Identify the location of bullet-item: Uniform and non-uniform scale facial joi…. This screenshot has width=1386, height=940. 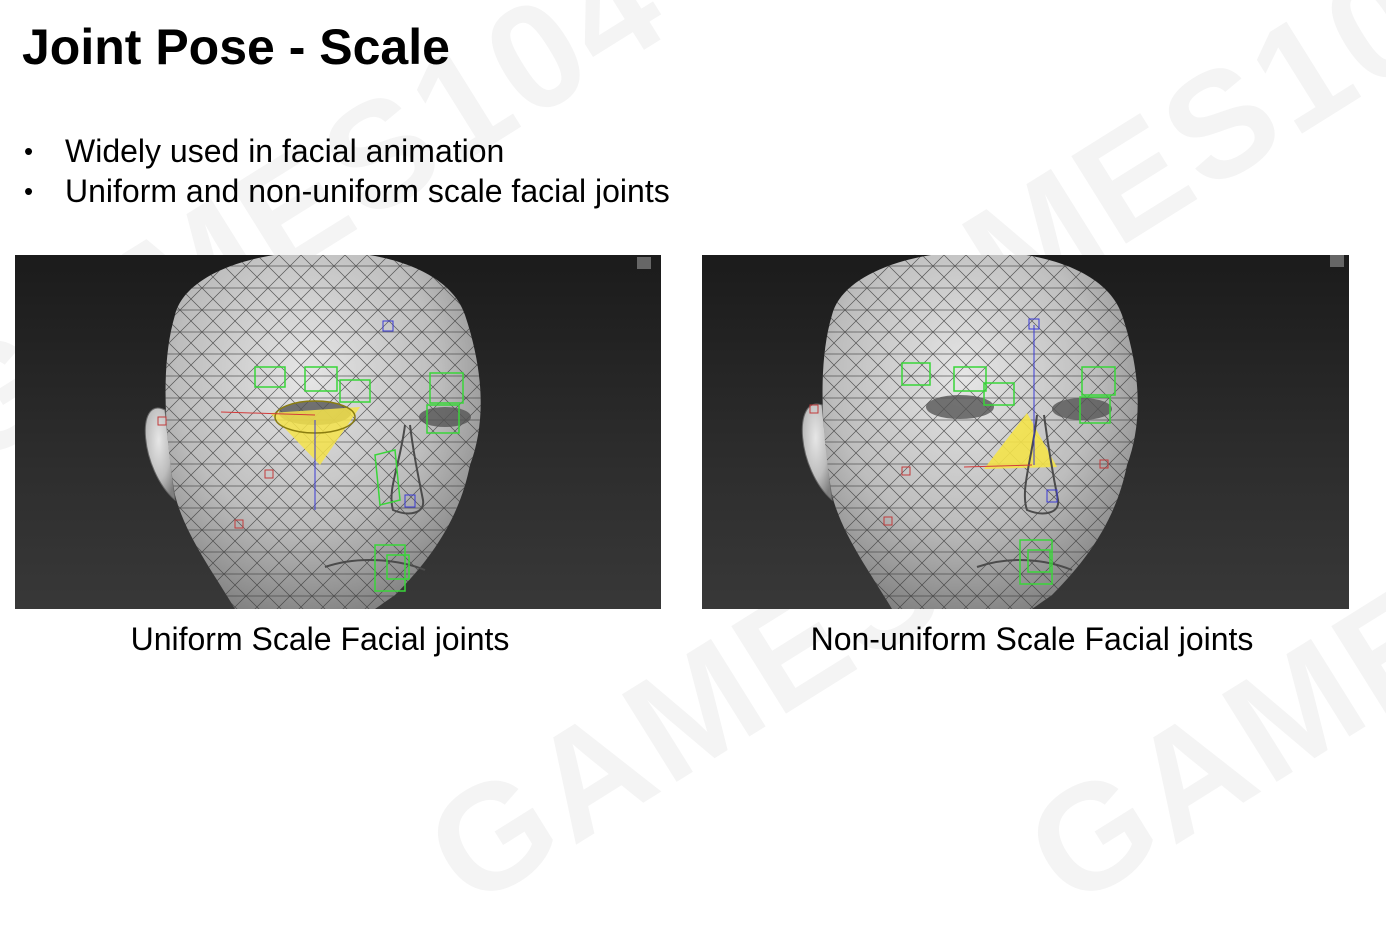
(346, 191).